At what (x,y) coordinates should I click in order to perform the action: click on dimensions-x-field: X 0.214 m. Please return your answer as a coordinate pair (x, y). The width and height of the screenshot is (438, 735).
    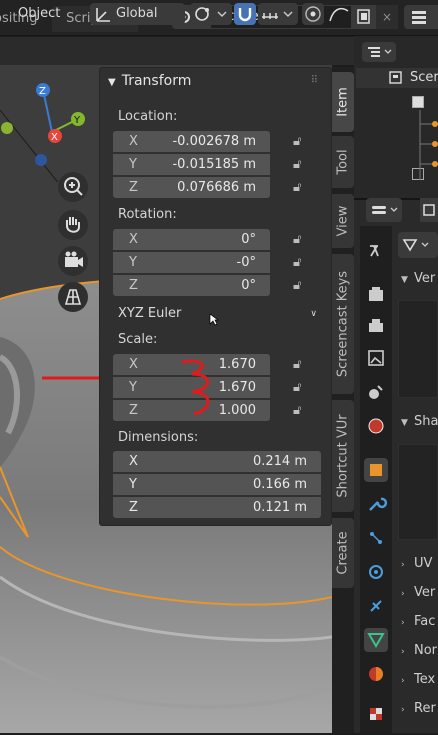
    Looking at the image, I should click on (217, 461).